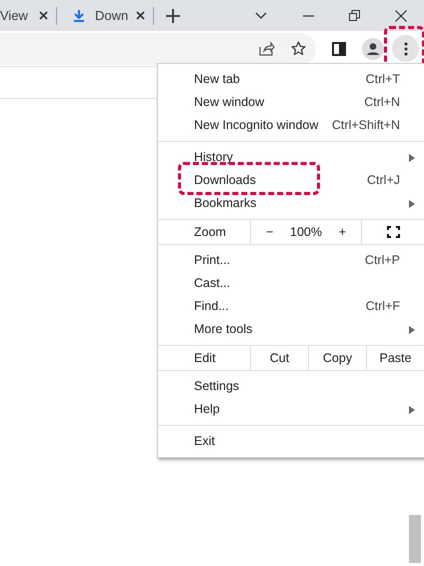 The width and height of the screenshot is (424, 566). I want to click on menu-item: Settings, so click(291, 386).